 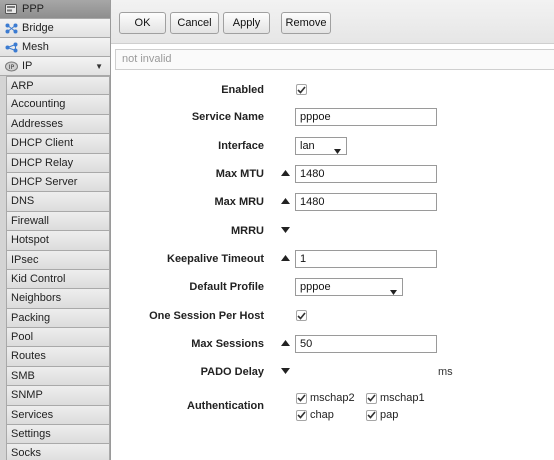 What do you see at coordinates (58, 357) in the screenshot?
I see `sidebar-item-routes: Routes` at bounding box center [58, 357].